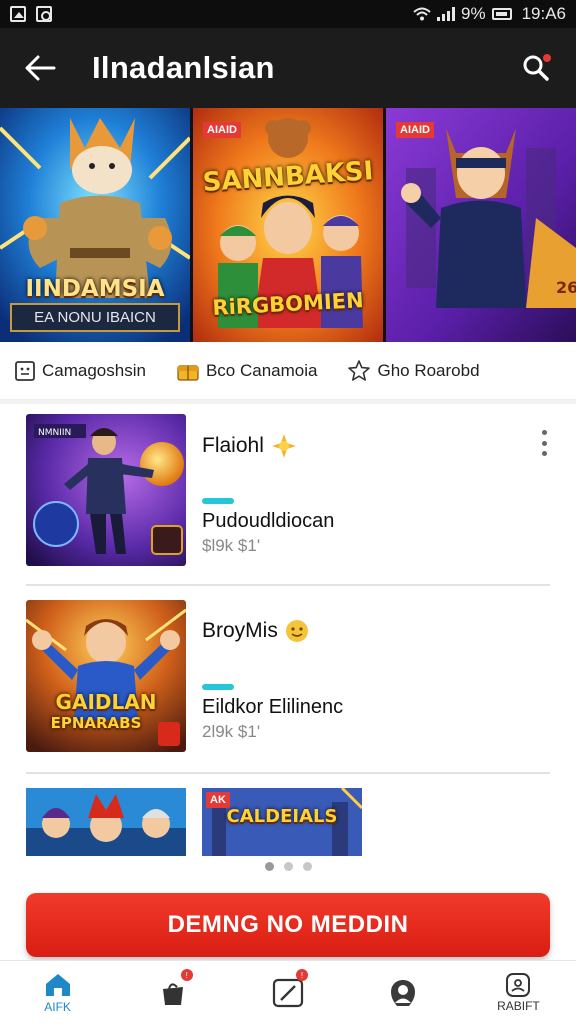 Image resolution: width=576 pixels, height=1024 pixels. What do you see at coordinates (415, 130) in the screenshot?
I see `banner-3-tag: AIAID` at bounding box center [415, 130].